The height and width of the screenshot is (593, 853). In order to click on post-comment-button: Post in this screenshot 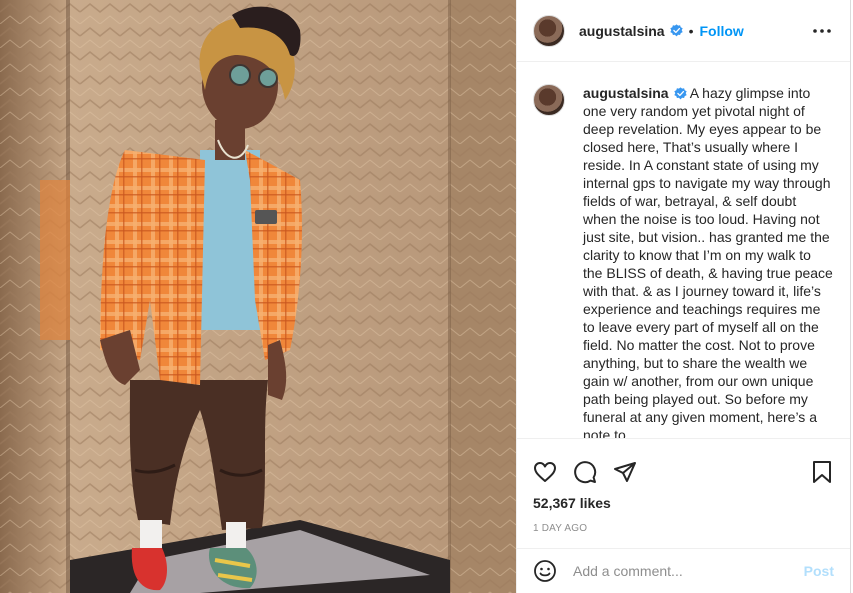, I will do `click(819, 571)`.